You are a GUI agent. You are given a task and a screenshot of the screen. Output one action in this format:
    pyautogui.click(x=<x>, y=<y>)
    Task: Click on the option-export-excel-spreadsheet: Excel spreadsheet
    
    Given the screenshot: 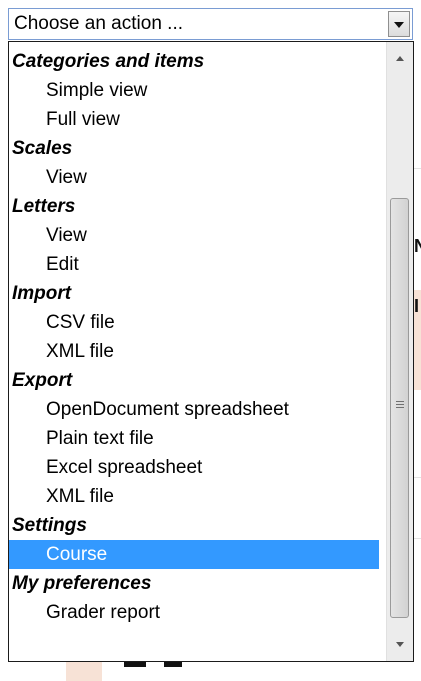 What is the action you would take?
    pyautogui.click(x=194, y=467)
    